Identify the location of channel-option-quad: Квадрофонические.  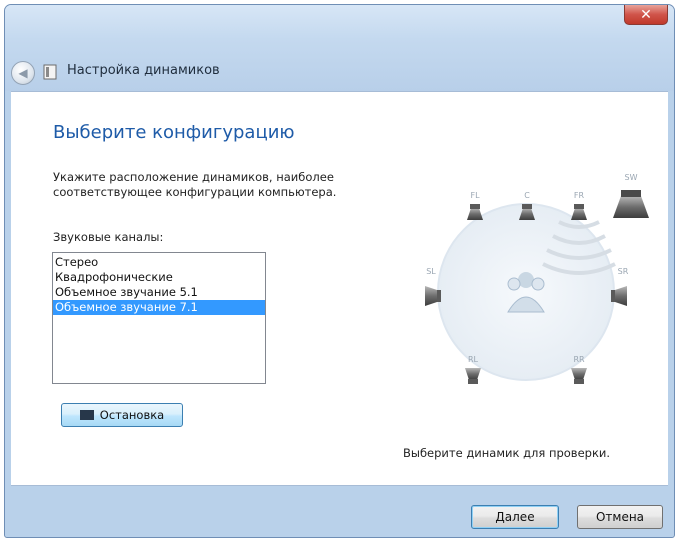
(159, 277).